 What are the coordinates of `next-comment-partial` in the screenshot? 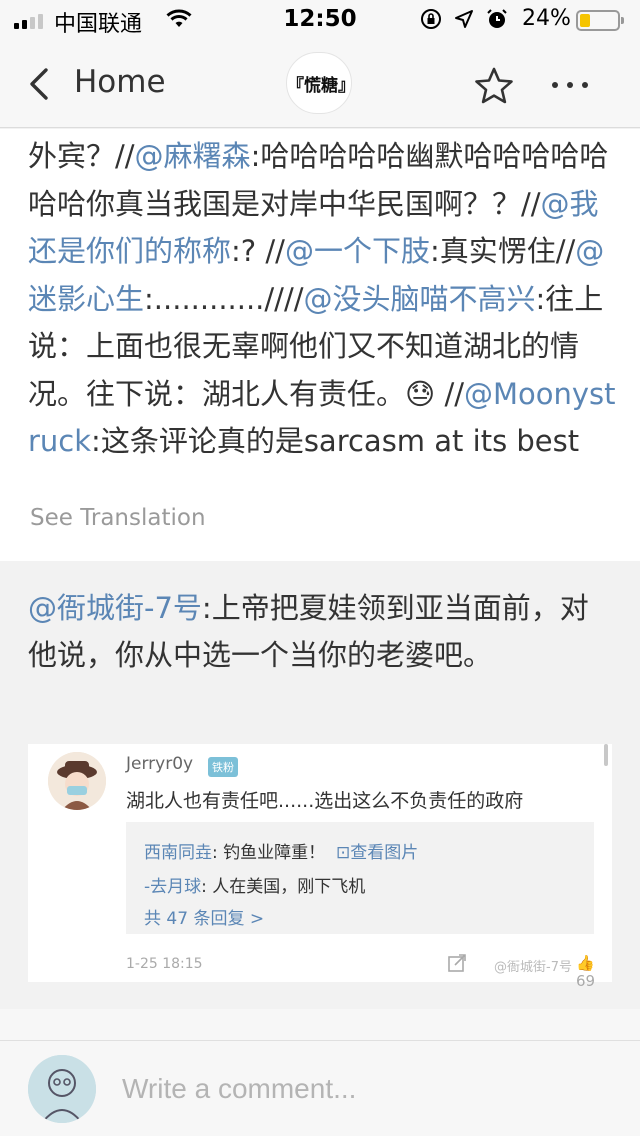 It's located at (320, 1025).